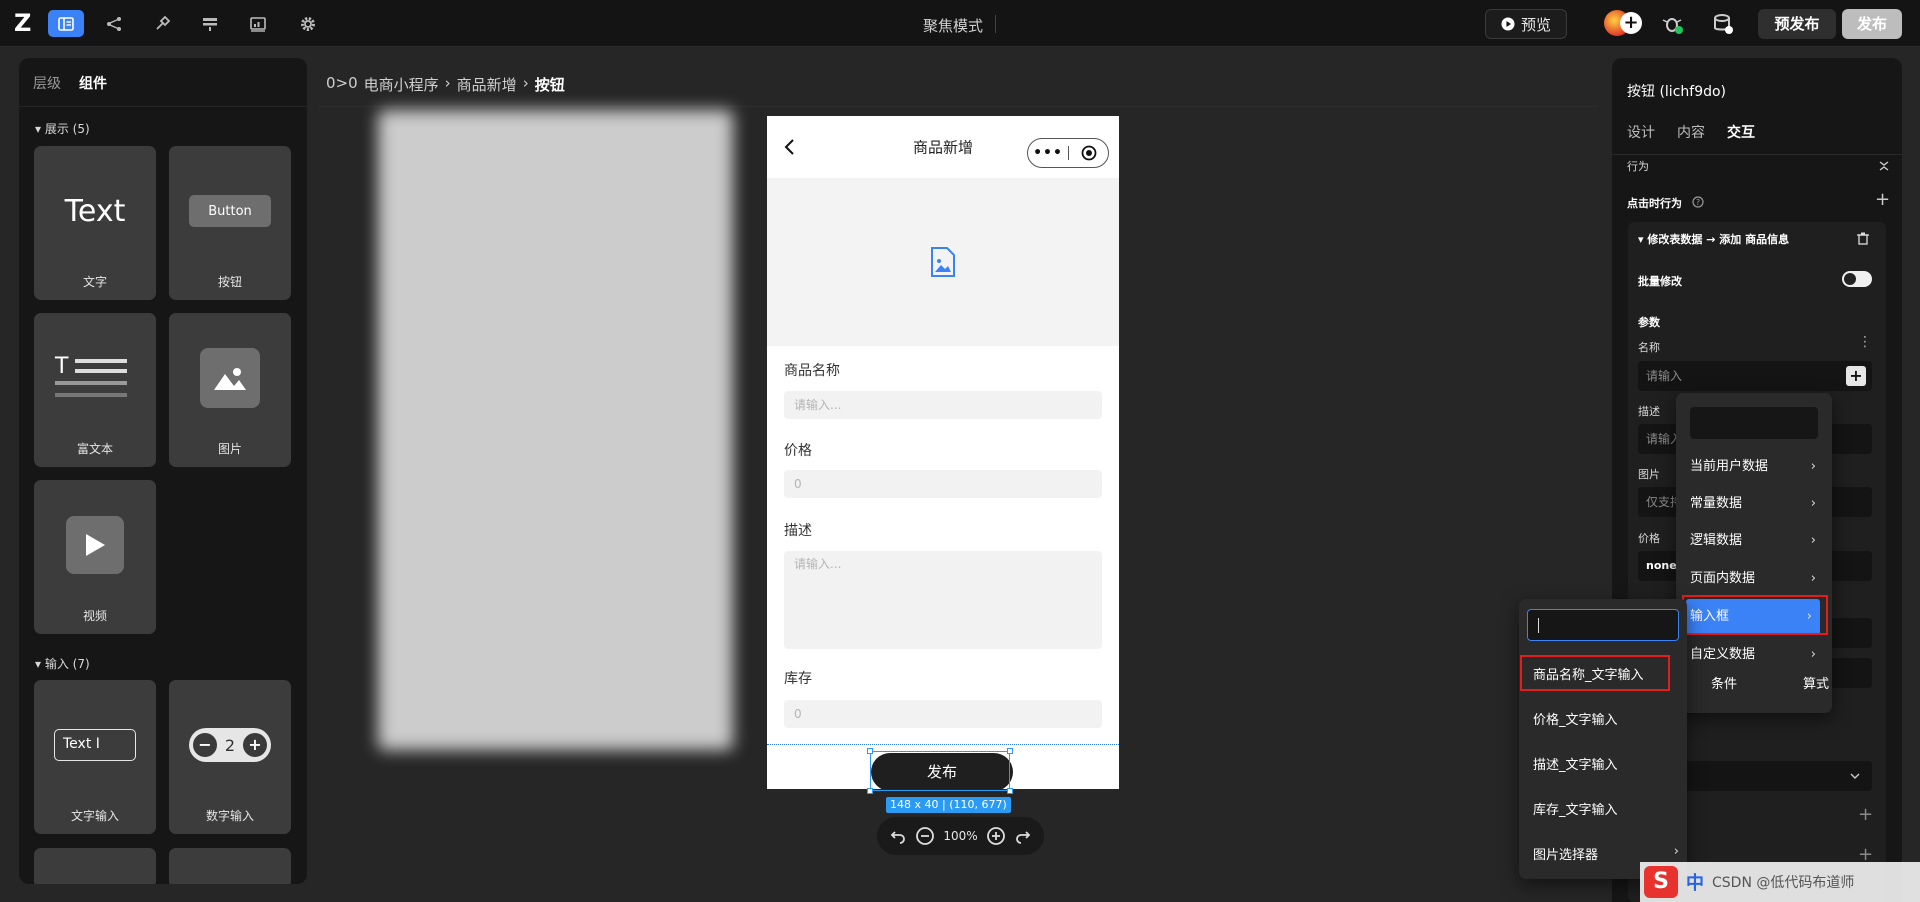  I want to click on component-text-card: Text 文字, so click(95, 223).